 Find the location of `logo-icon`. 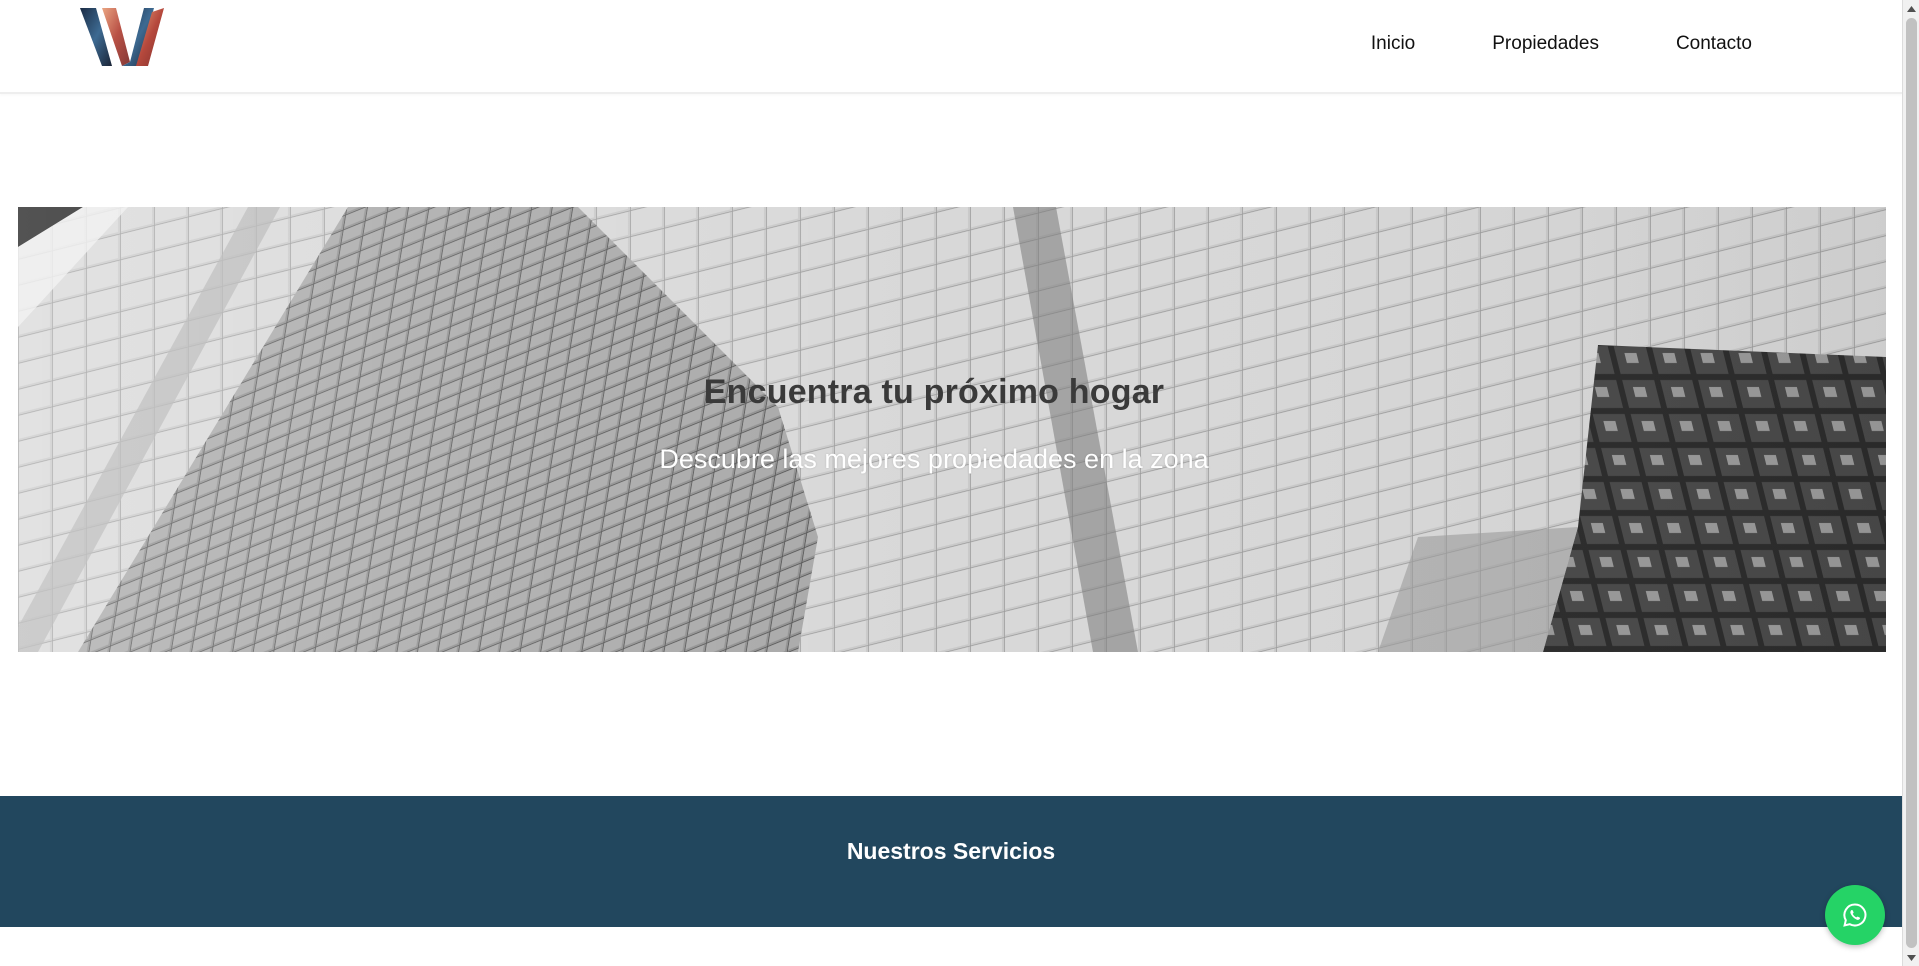

logo-icon is located at coordinates (122, 37).